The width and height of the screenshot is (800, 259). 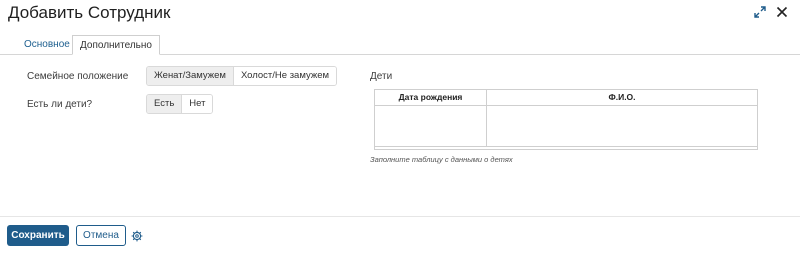 I want to click on children-table-hint: Заполните таблицу с данными о детях, so click(x=441, y=159).